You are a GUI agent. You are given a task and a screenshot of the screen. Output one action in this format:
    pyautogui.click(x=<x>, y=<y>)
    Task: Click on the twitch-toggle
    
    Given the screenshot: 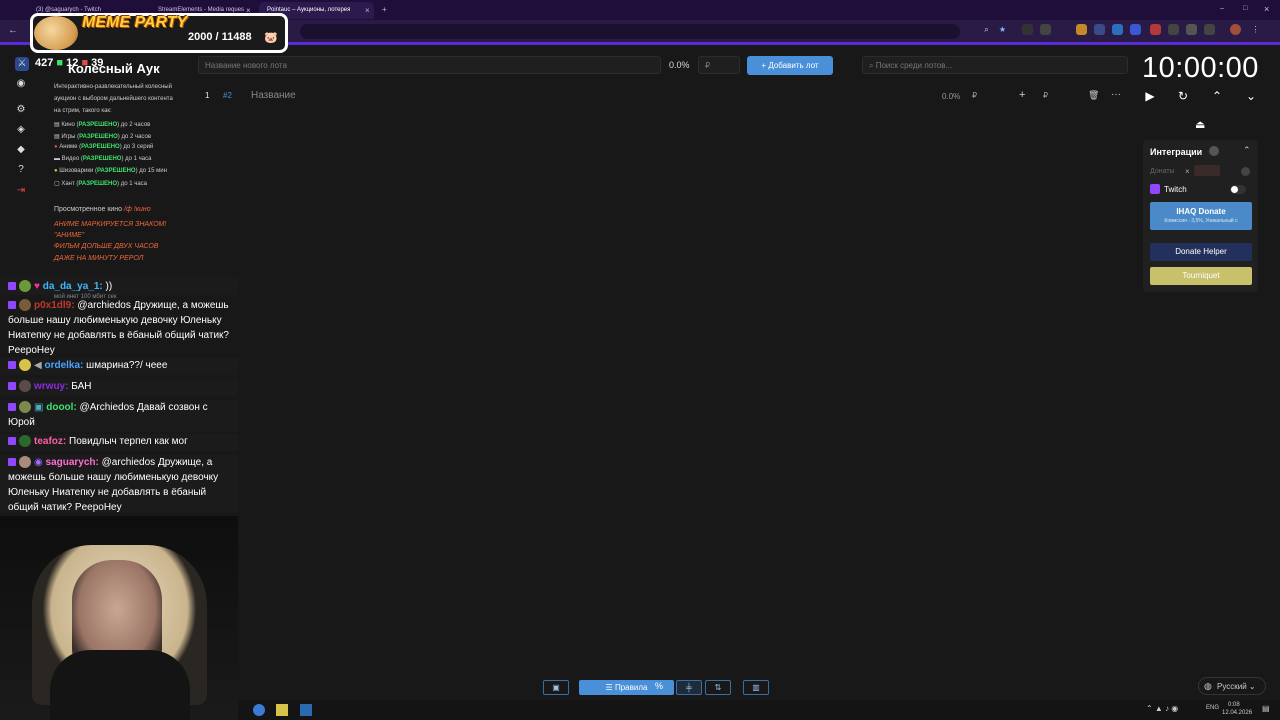 What is the action you would take?
    pyautogui.click(x=1238, y=189)
    